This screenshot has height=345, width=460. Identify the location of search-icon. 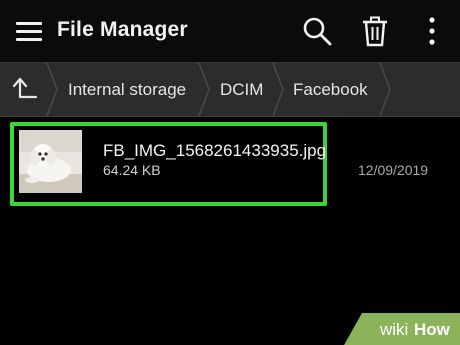
(317, 31).